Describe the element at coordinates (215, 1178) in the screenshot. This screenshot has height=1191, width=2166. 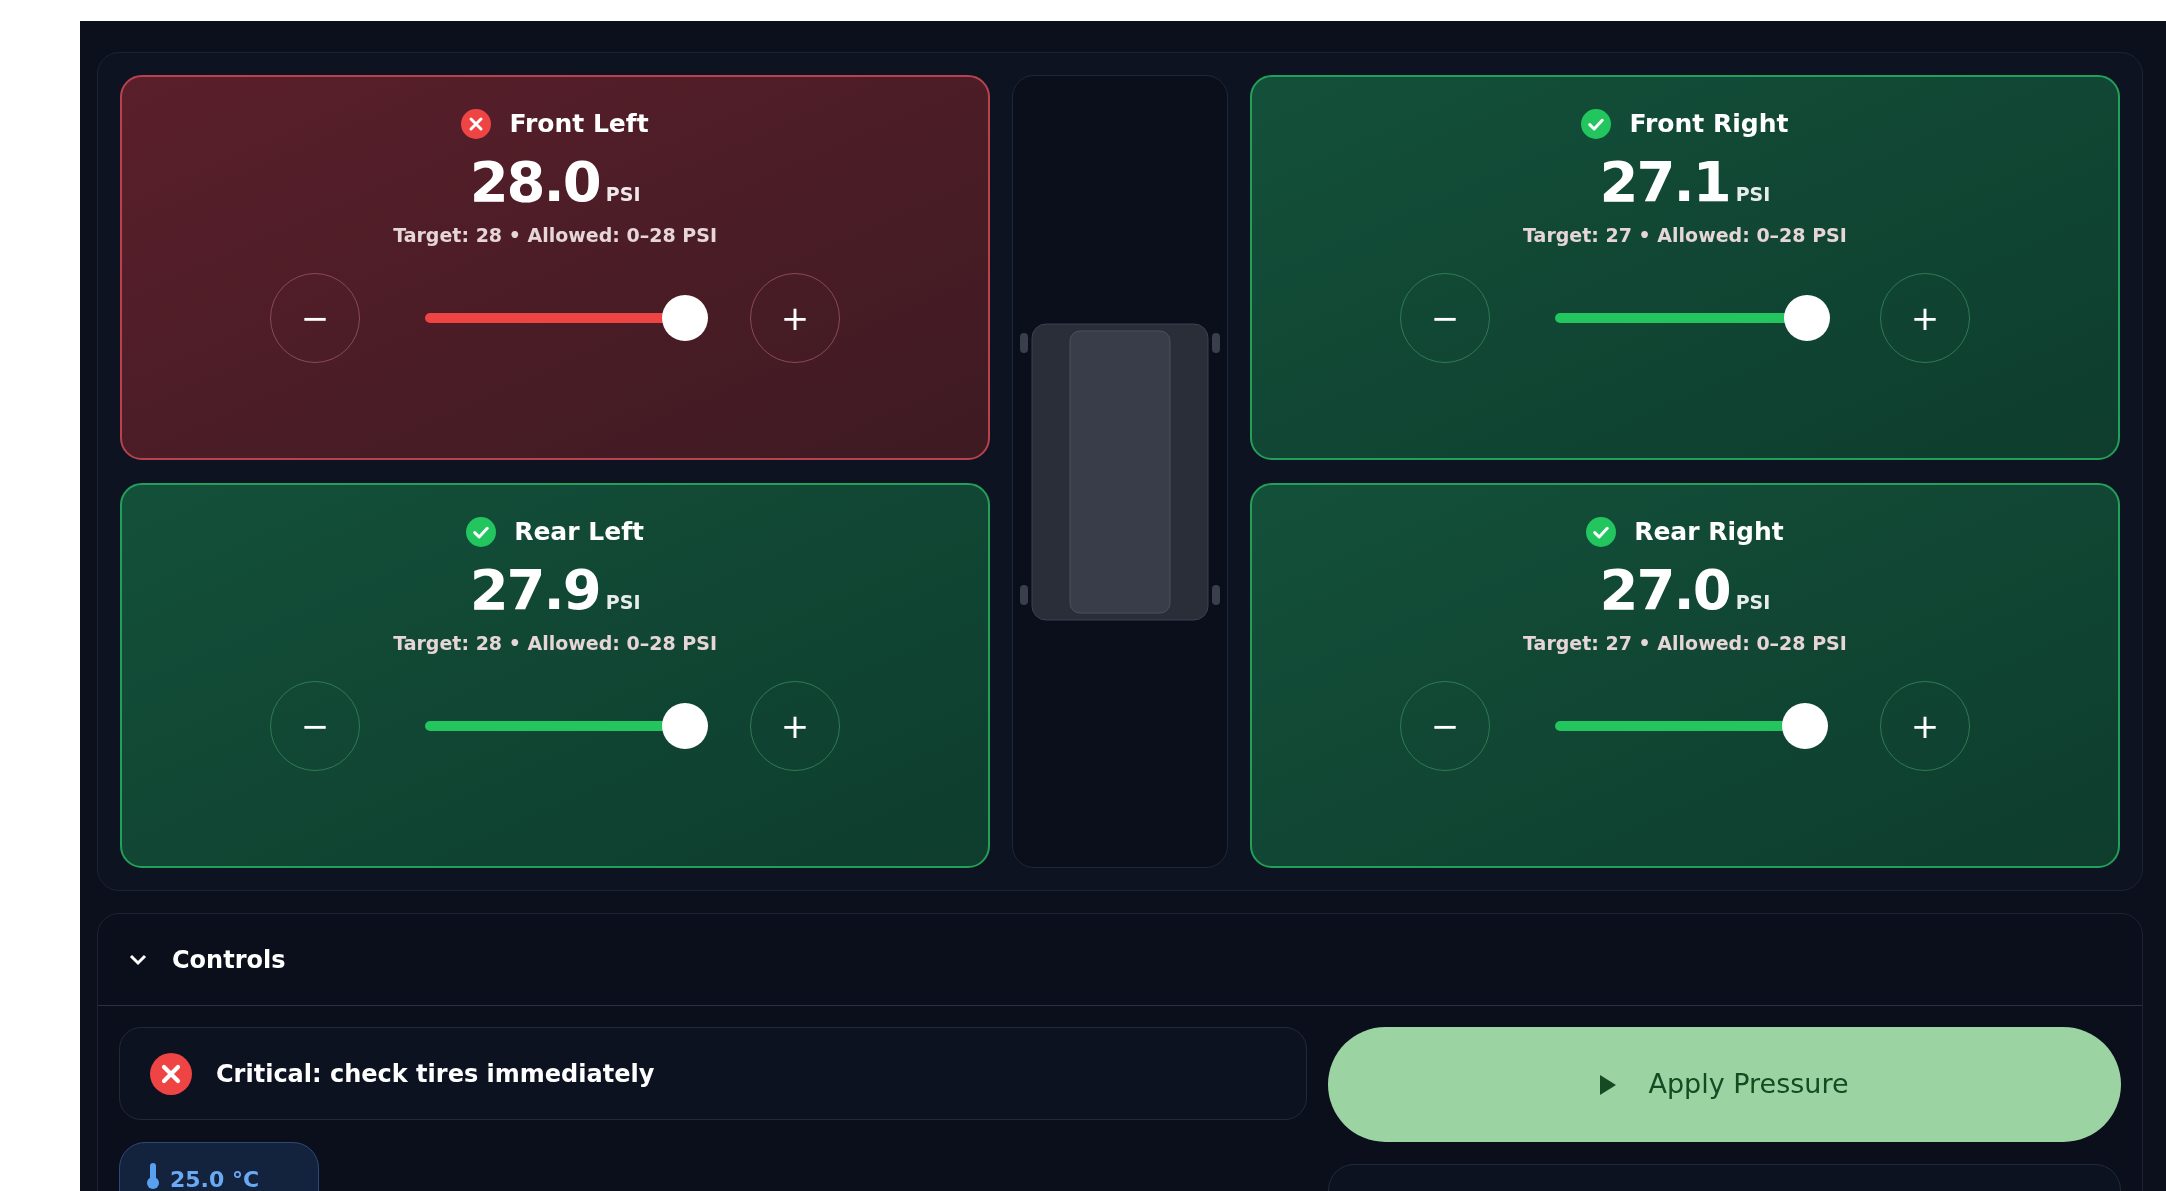
I see `temperature-value: 25.0 °C` at that location.